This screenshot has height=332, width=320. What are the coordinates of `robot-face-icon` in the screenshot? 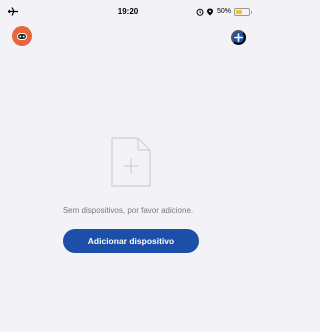 It's located at (22, 36).